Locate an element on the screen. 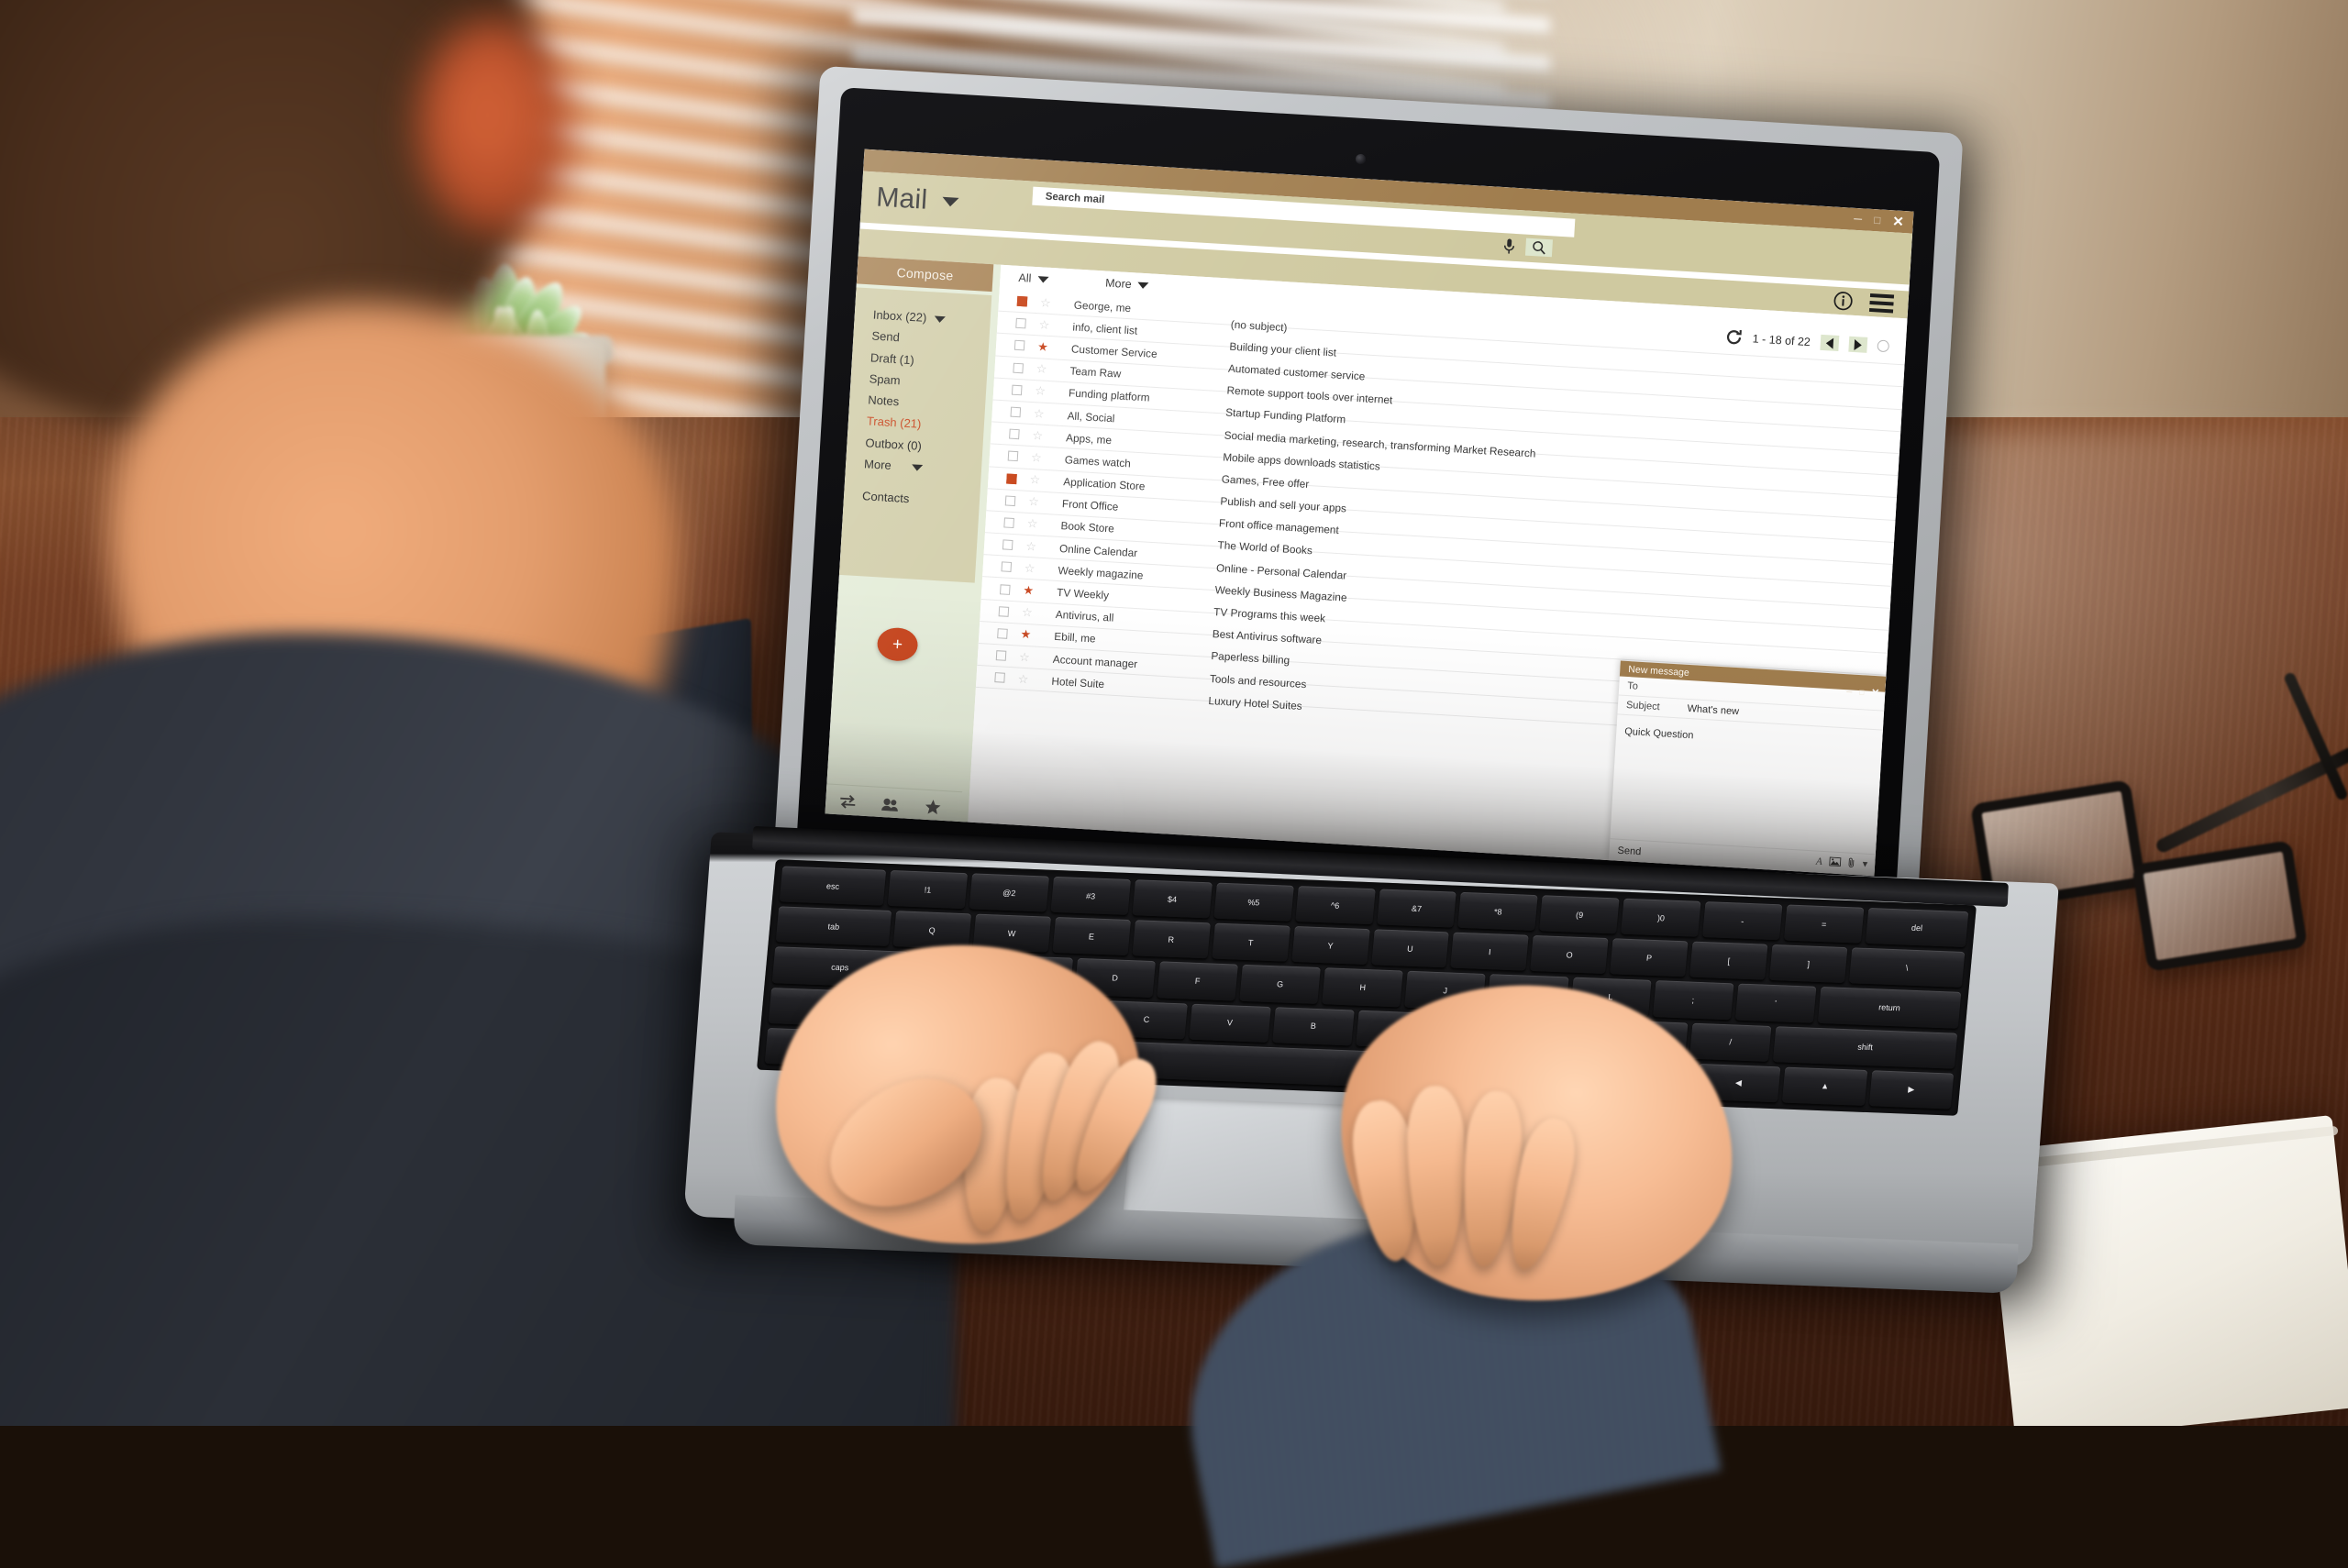 The image size is (2348, 1568). keyboard-key: B is located at coordinates (1313, 1026).